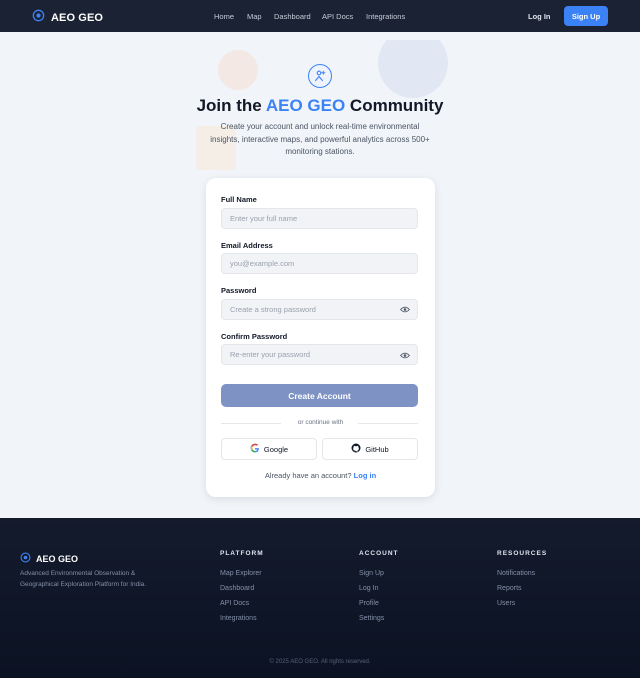 The height and width of the screenshot is (678, 640). What do you see at coordinates (305, 105) in the screenshot?
I see `title-accent: AEO GEO` at bounding box center [305, 105].